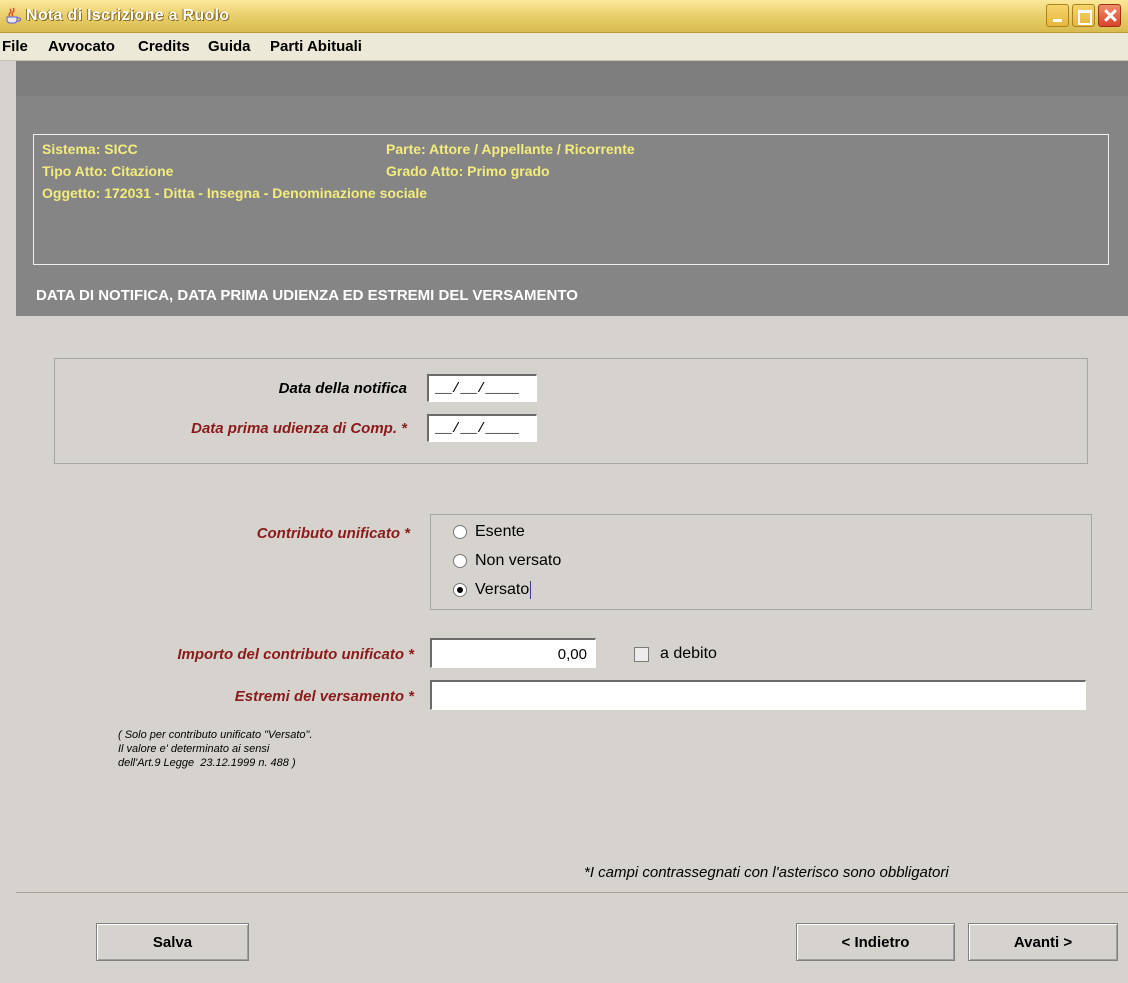  What do you see at coordinates (688, 653) in the screenshot?
I see `a-debito-label: a debito` at bounding box center [688, 653].